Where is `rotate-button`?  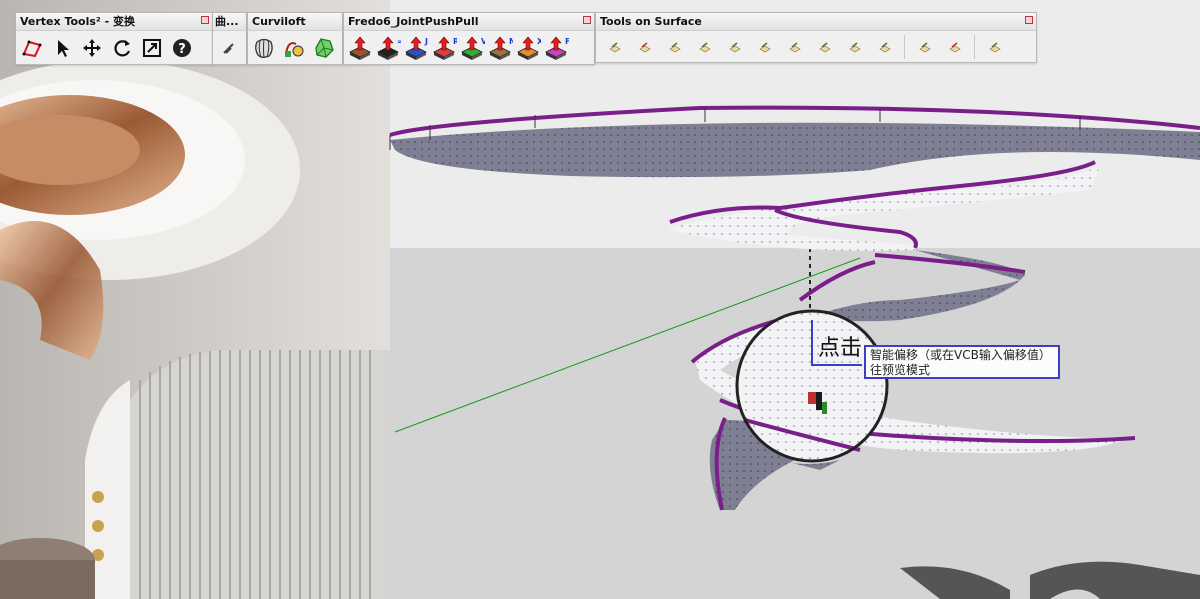 rotate-button is located at coordinates (121, 47).